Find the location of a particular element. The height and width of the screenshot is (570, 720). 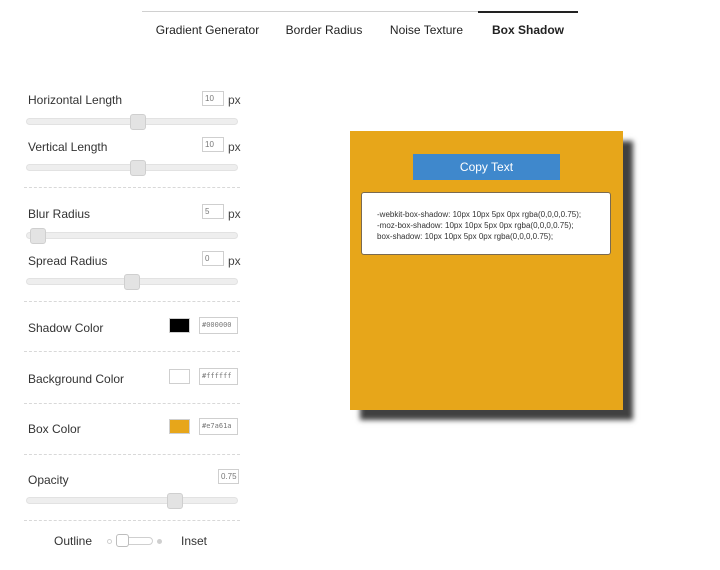

box-color-label: Box Color is located at coordinates (54, 429).